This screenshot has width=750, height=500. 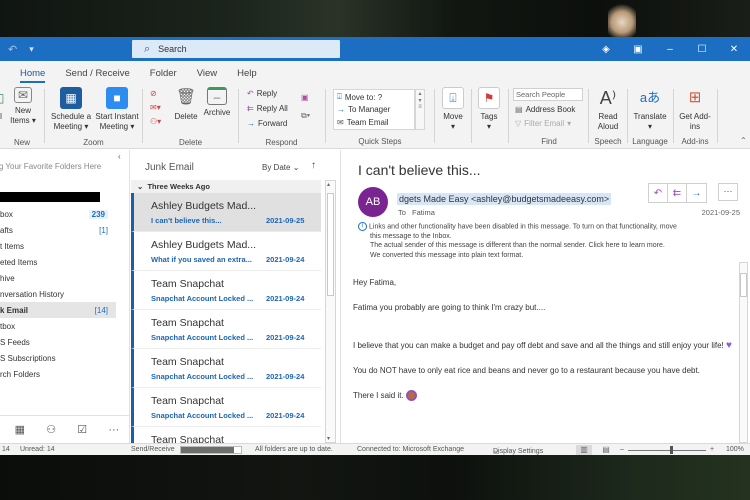 What do you see at coordinates (97, 75) in the screenshot?
I see `tab-send-receive: Send / Receive` at bounding box center [97, 75].